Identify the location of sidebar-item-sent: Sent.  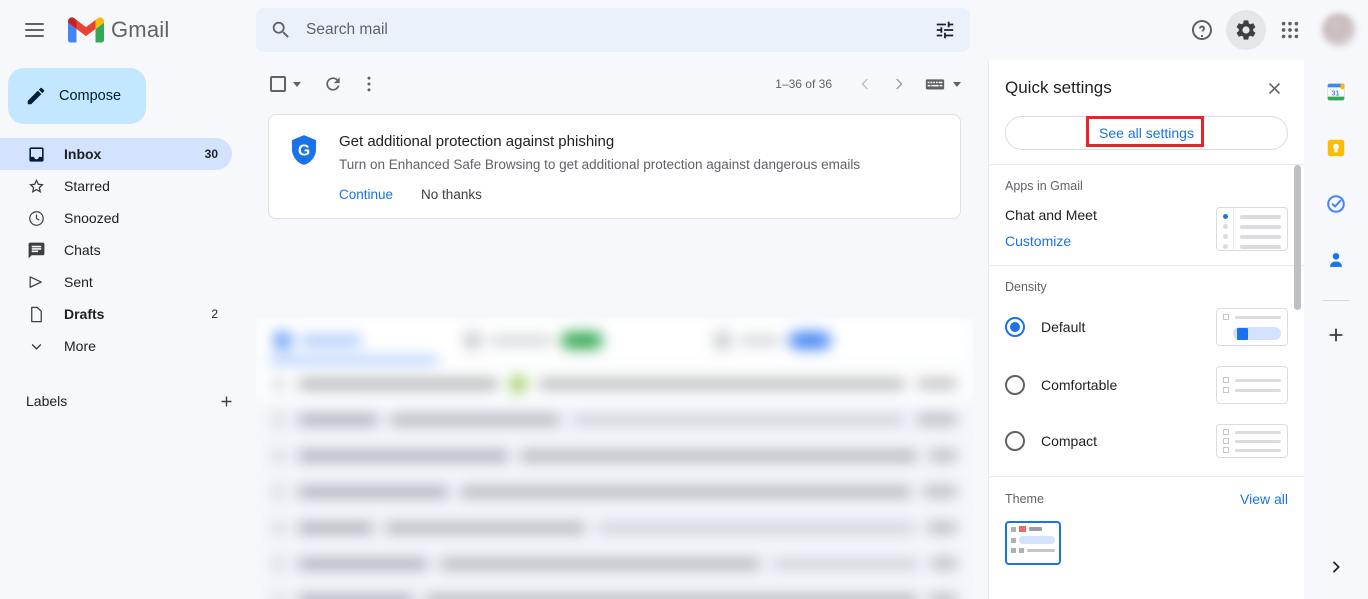
(116, 282).